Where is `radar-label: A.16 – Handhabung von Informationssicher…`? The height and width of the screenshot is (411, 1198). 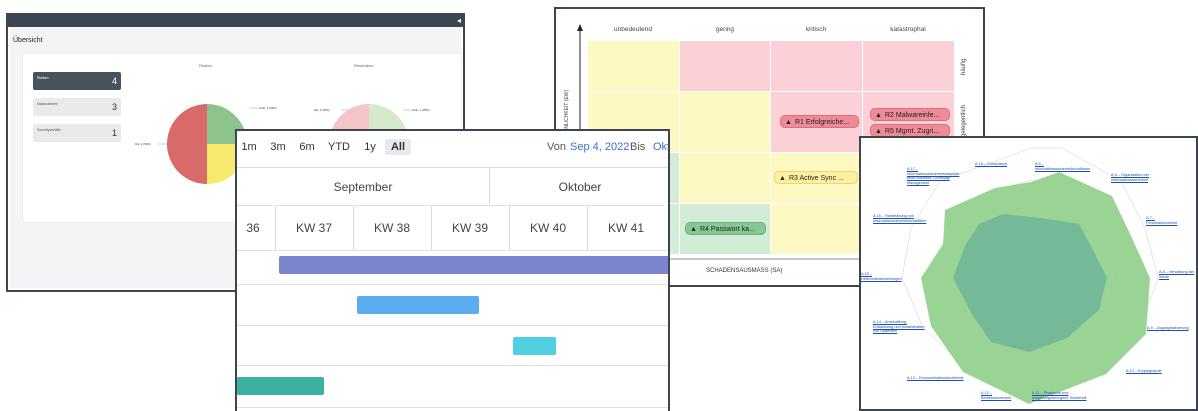 radar-label: A.16 – Handhabung von Informationssicher… is located at coordinates (907, 218).